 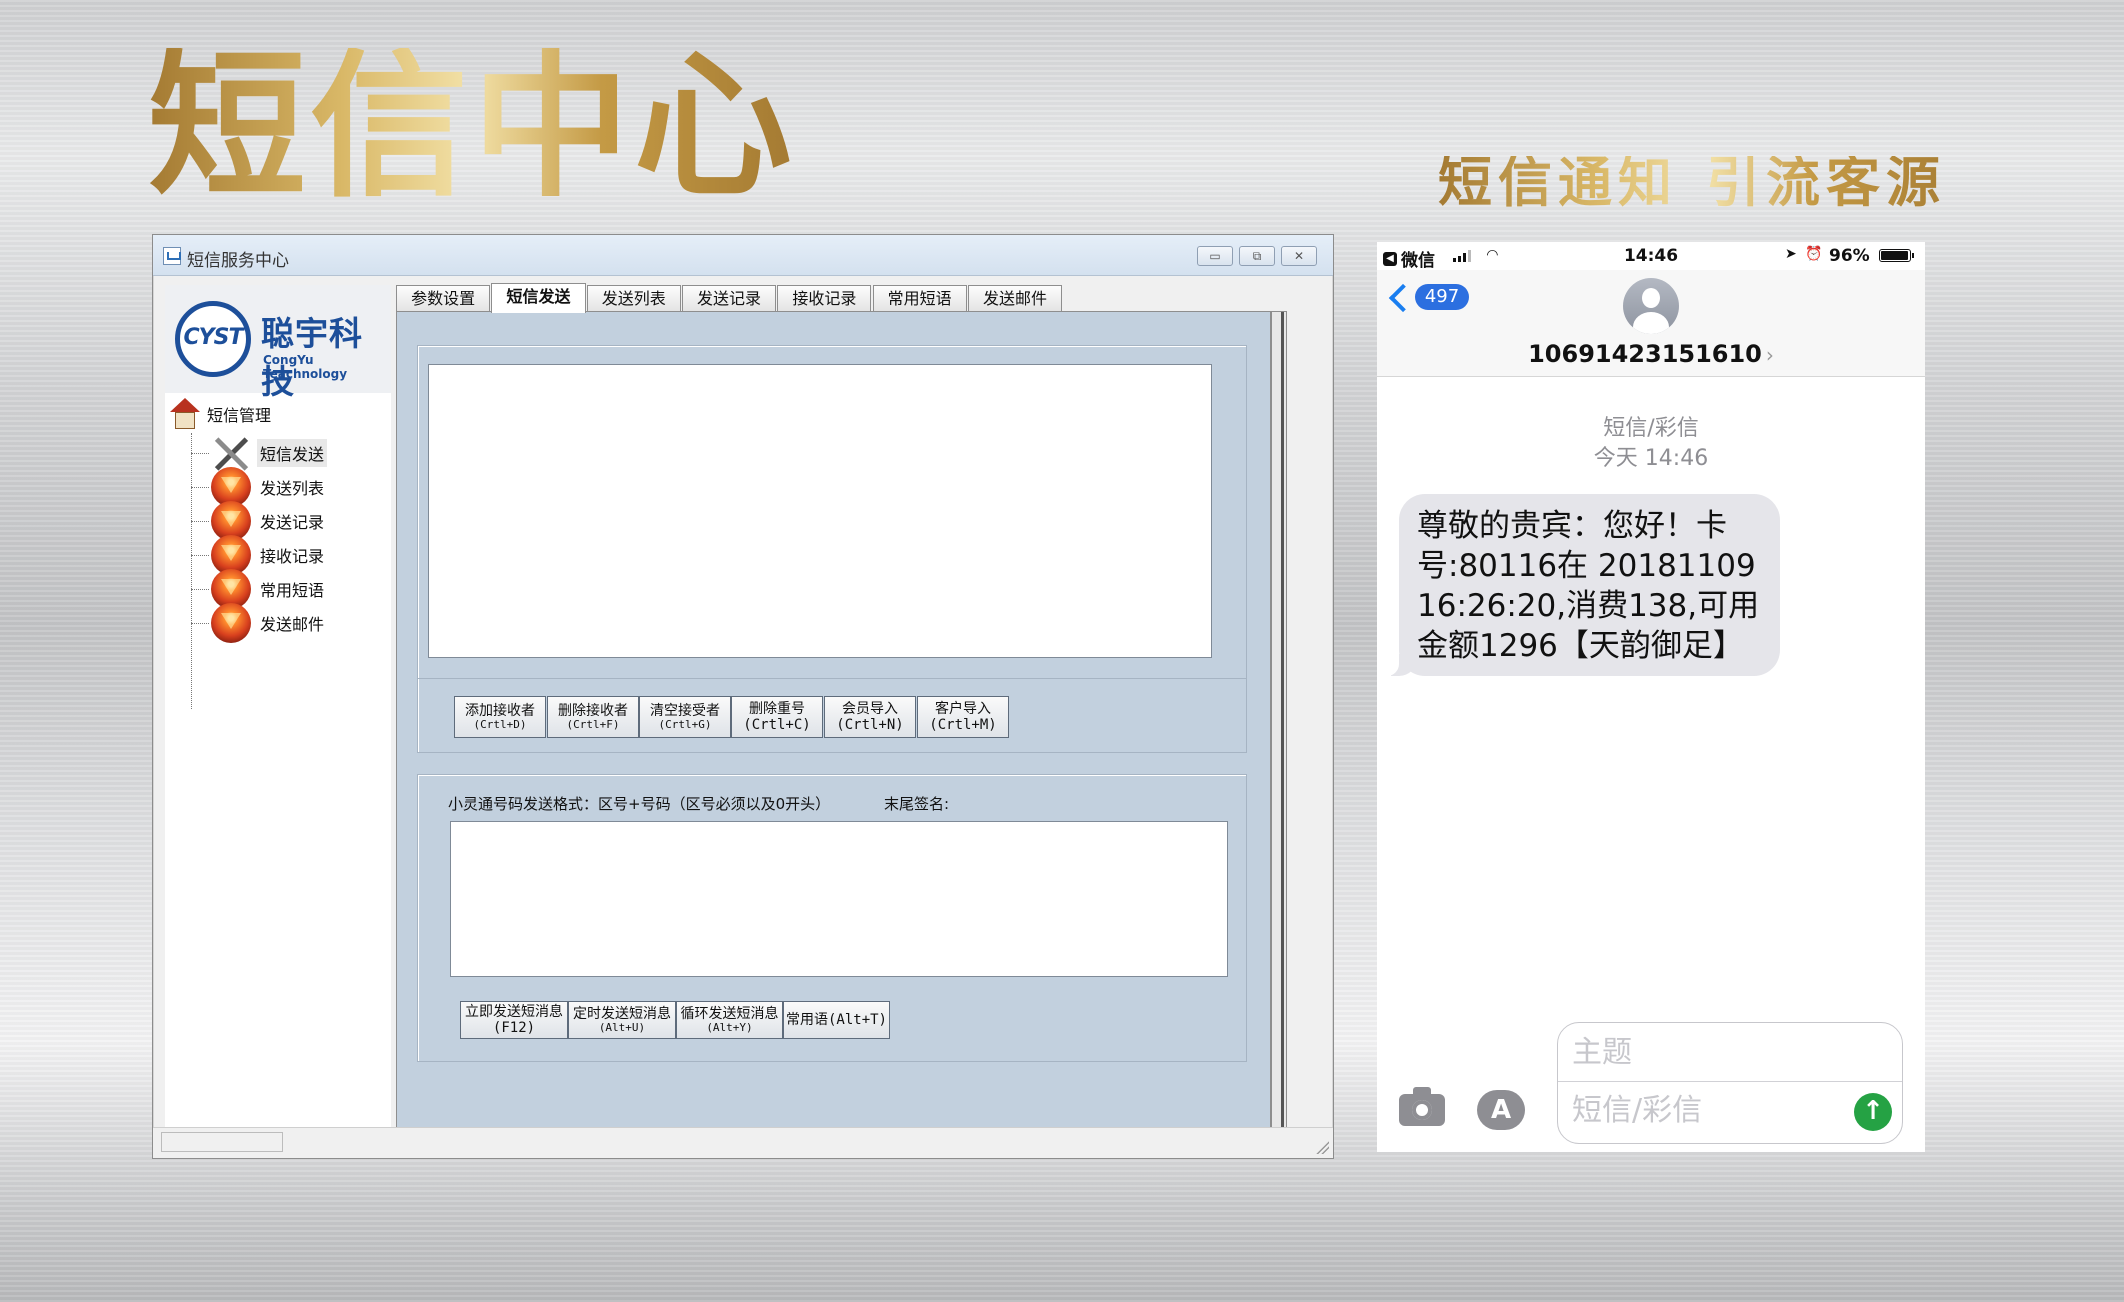 I want to click on tree-root-label: 短信管理, so click(x=239, y=415).